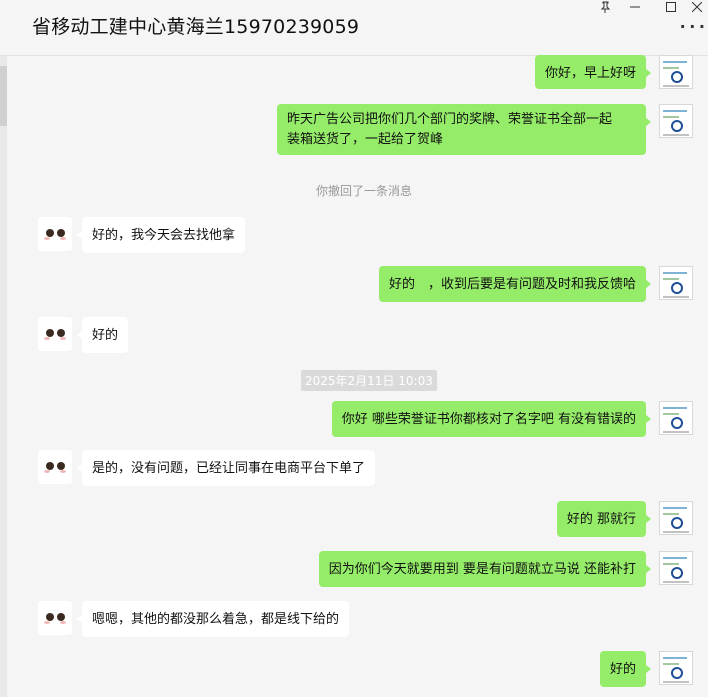 This screenshot has width=708, height=697. I want to click on message-bubble-sent: 你好 哪些荣誉证书你都核对了名字吧 有没有错误的, so click(491, 419).